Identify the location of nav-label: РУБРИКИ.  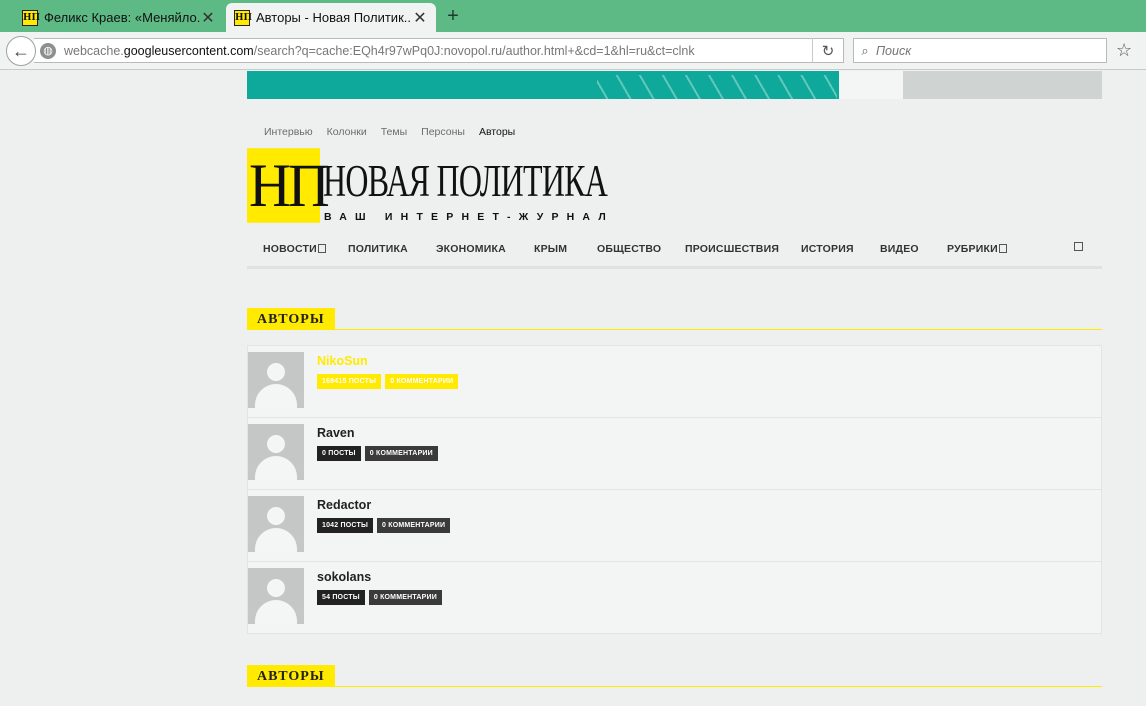
(972, 249).